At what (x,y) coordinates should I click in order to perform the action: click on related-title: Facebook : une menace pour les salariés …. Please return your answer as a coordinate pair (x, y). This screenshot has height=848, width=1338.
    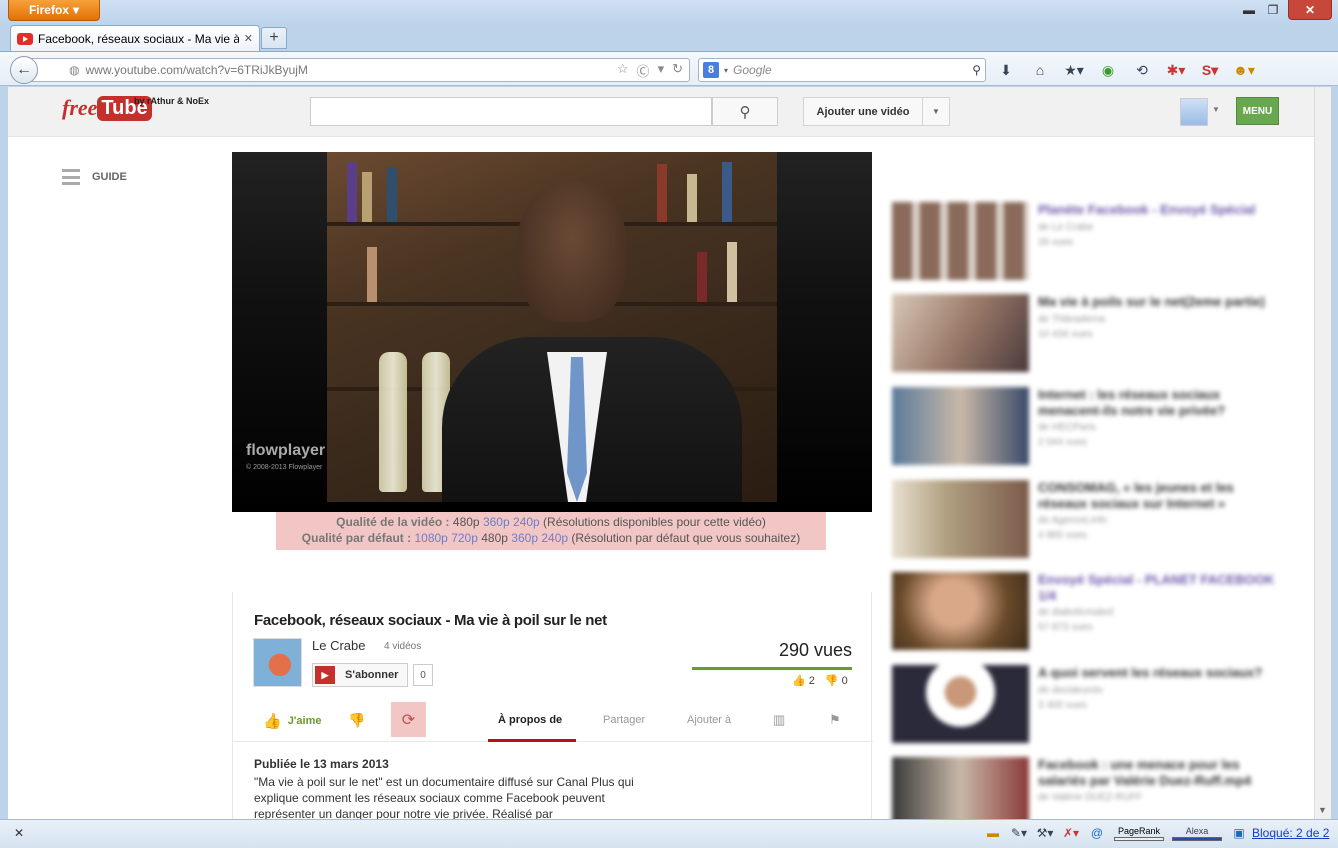
    Looking at the image, I should click on (1158, 773).